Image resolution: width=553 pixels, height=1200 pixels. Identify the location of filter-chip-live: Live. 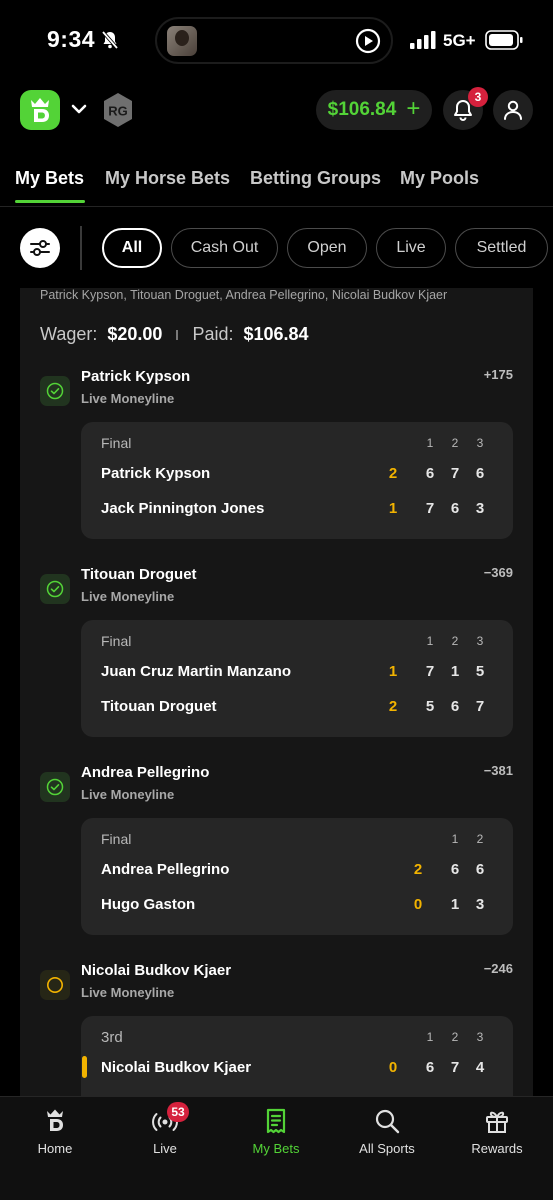
(411, 248).